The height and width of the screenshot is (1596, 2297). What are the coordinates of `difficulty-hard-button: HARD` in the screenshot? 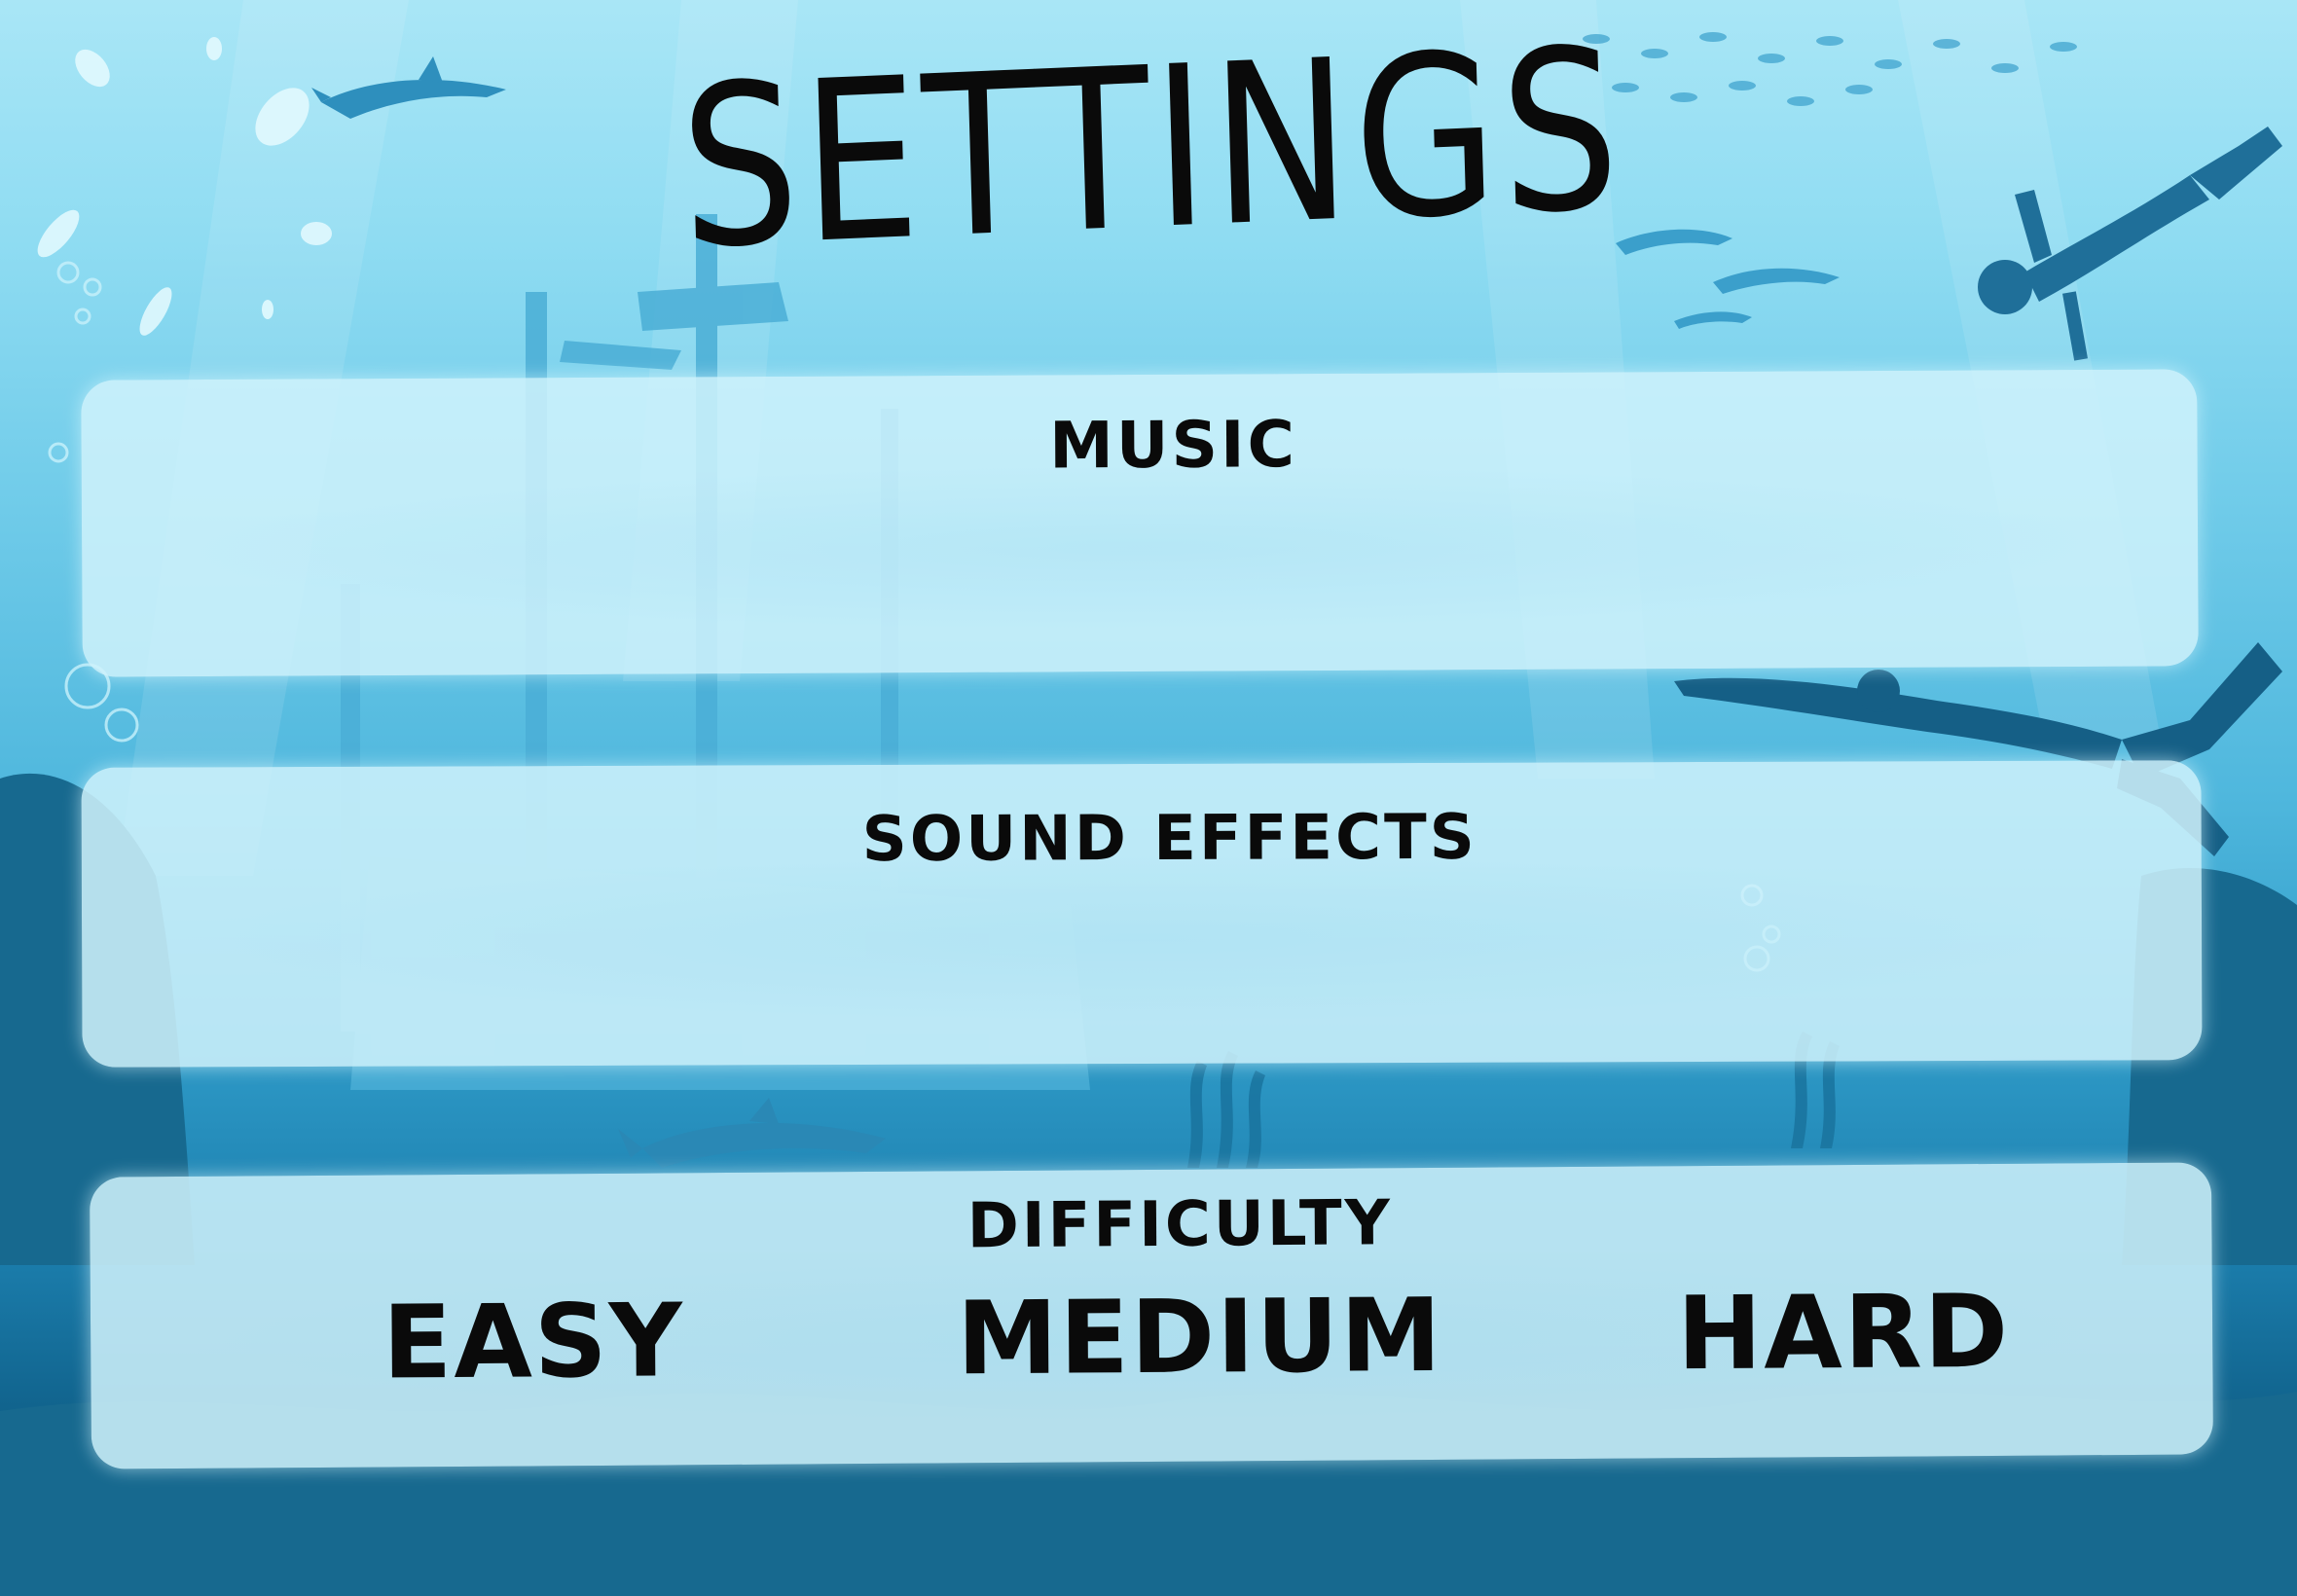 It's located at (1844, 1332).